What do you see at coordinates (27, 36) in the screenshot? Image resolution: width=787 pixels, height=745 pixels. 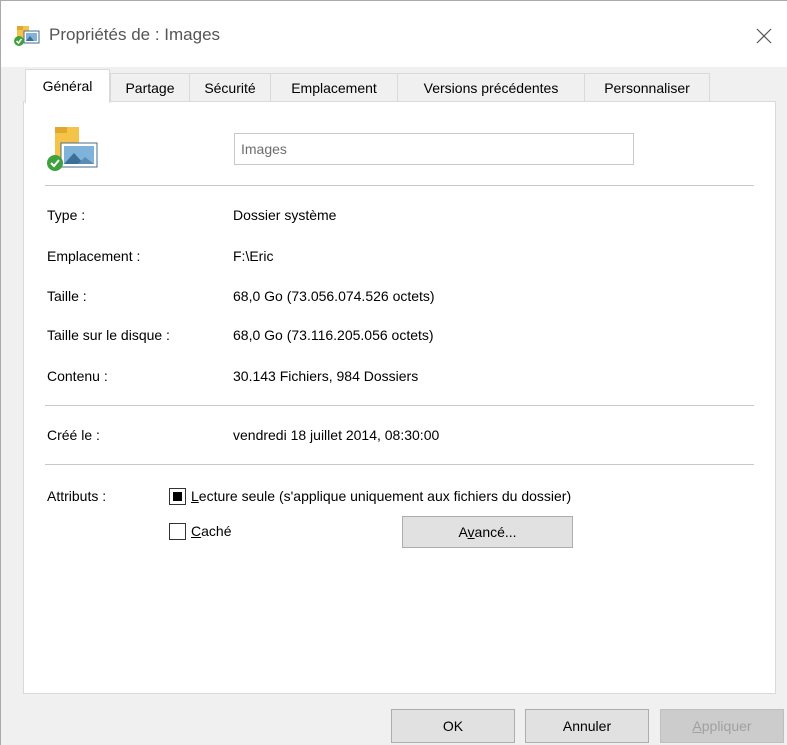 I see `pictures-folder-icon` at bounding box center [27, 36].